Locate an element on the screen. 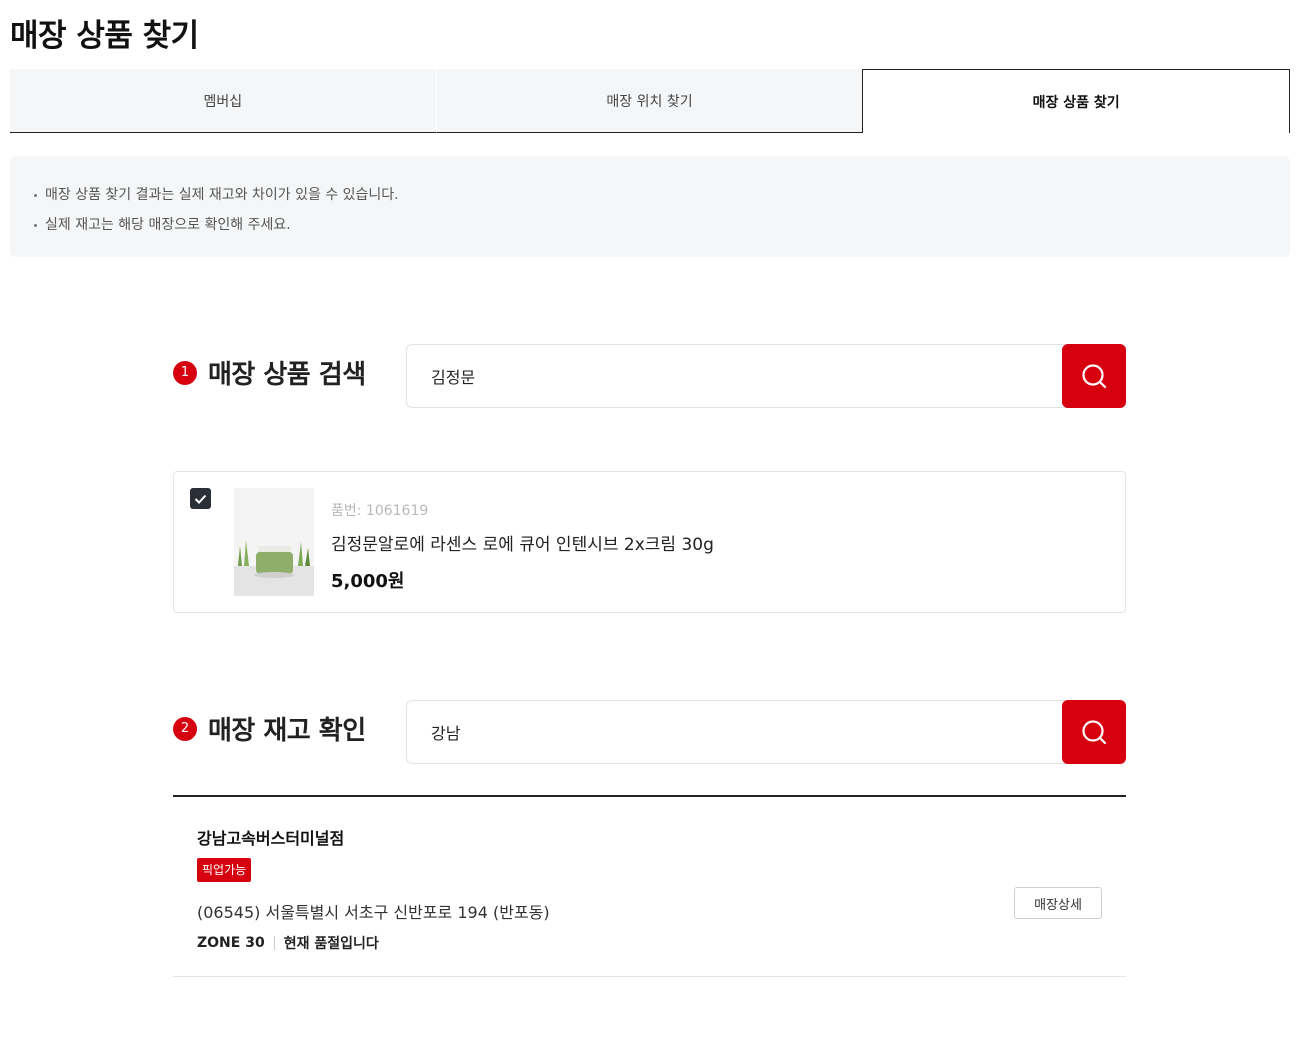 This screenshot has height=1057, width=1312. divider is located at coordinates (274, 943).